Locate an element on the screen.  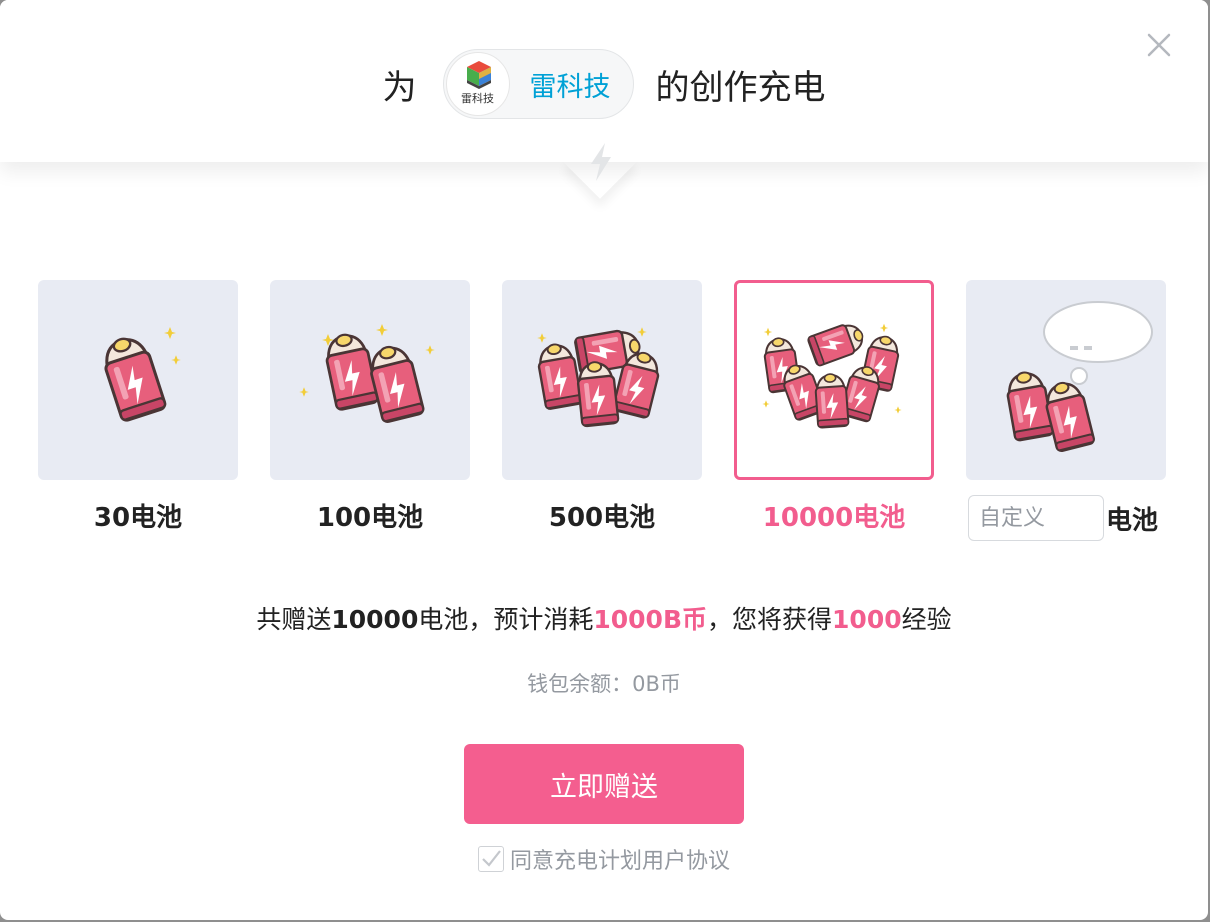
checkmark-icon is located at coordinates (491, 858).